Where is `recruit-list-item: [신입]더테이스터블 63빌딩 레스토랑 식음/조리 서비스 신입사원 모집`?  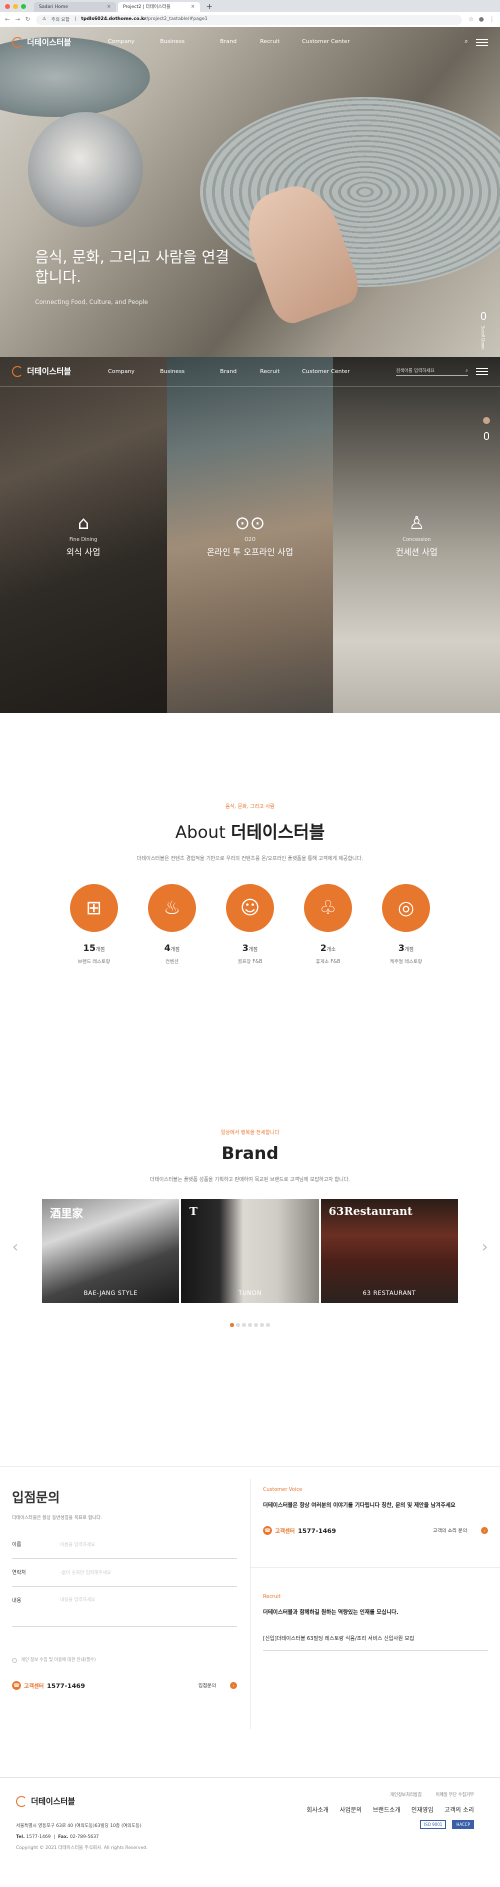 recruit-list-item: [신입]더테이스터블 63빌딩 레스토랑 식음/조리 서비스 신입사원 모집 is located at coordinates (375, 1643).